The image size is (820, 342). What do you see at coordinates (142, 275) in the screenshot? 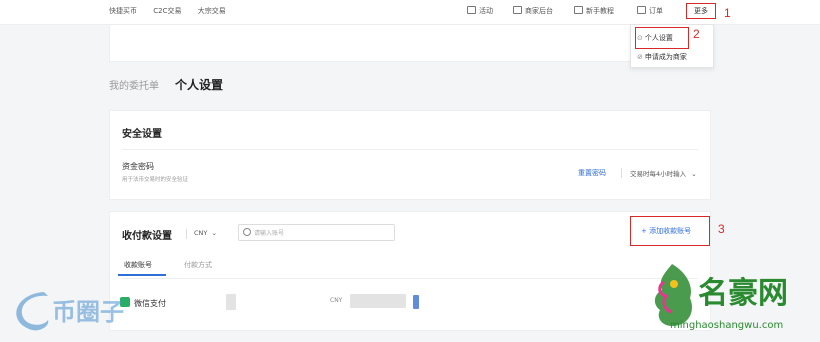
I see `active-tab-underline` at bounding box center [142, 275].